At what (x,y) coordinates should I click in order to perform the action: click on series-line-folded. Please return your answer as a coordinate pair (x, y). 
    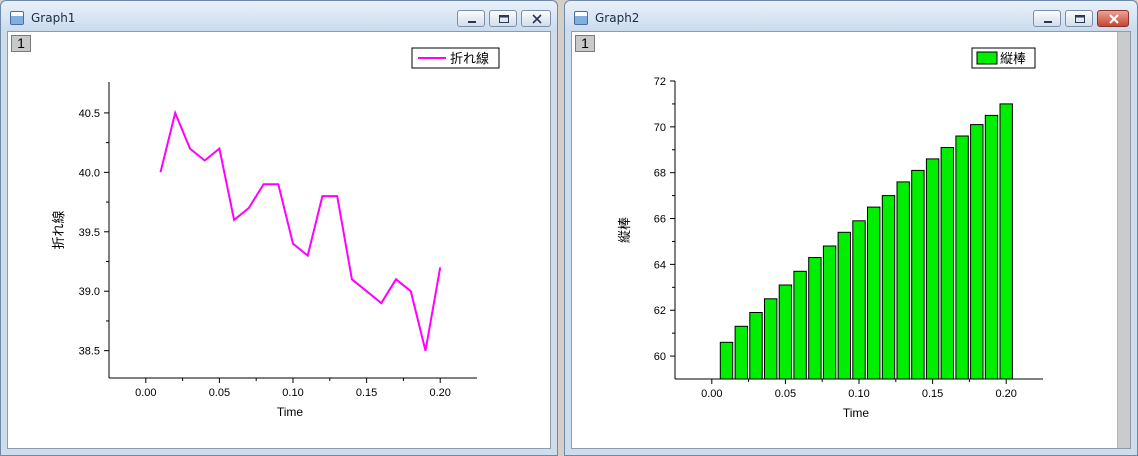
    Looking at the image, I should click on (300, 230).